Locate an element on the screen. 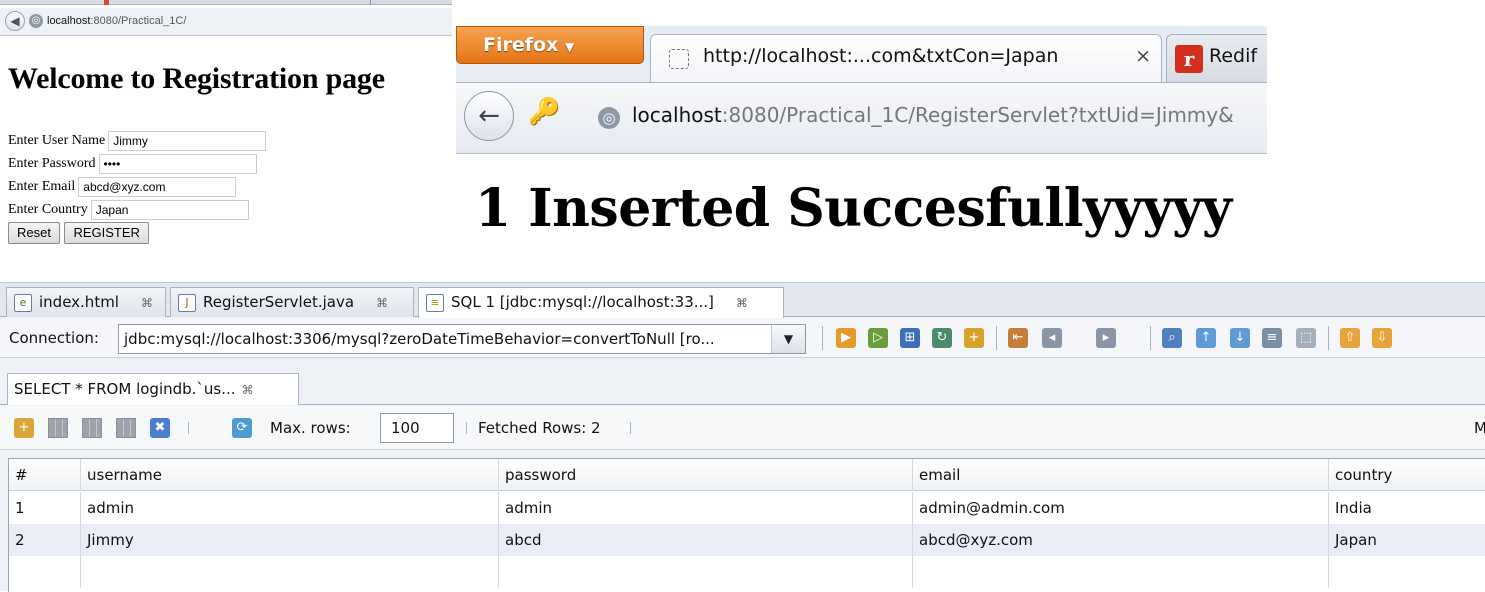 The width and height of the screenshot is (1485, 592). html-file-icon: e is located at coordinates (23, 303).